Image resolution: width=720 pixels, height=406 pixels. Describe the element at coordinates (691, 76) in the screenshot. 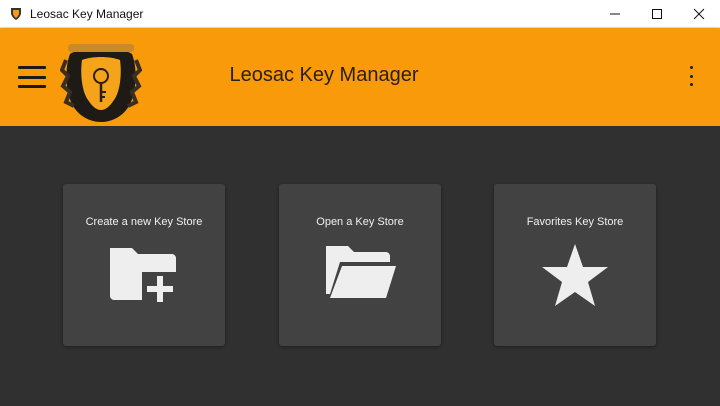

I see `more-vertical-icon` at that location.